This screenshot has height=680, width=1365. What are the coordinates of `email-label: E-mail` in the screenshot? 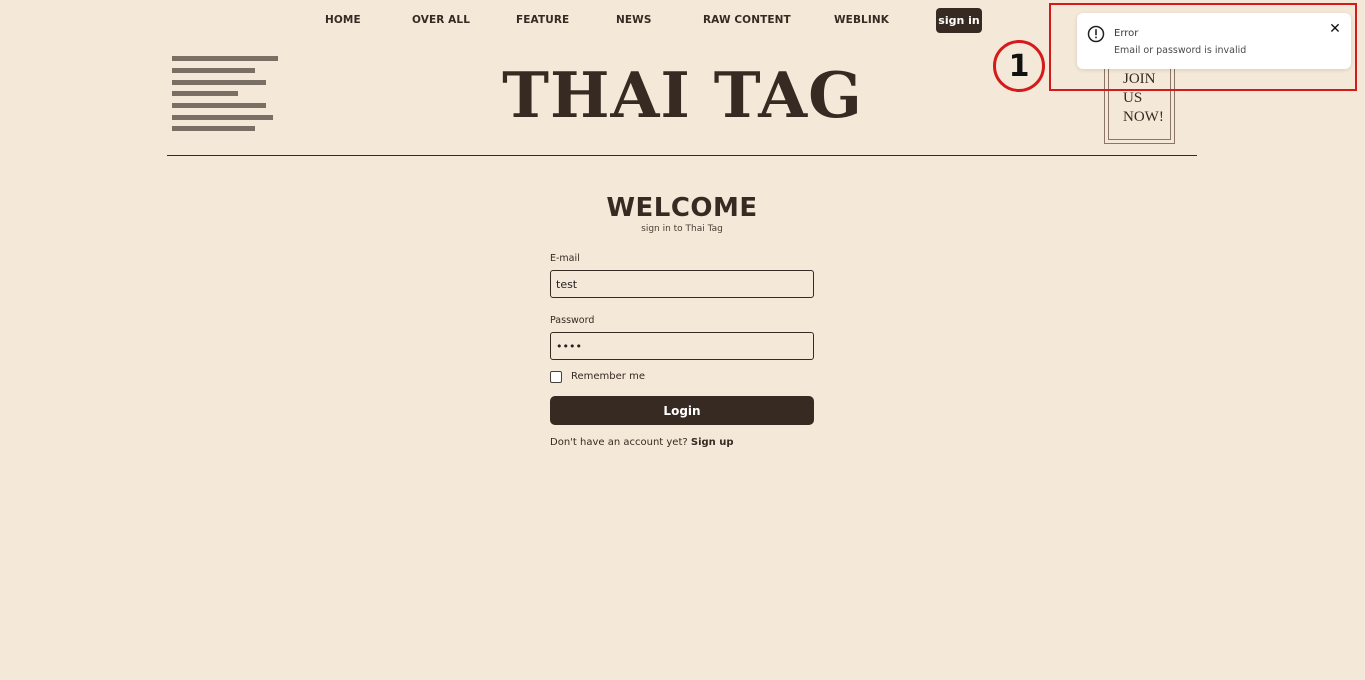 It's located at (565, 258).